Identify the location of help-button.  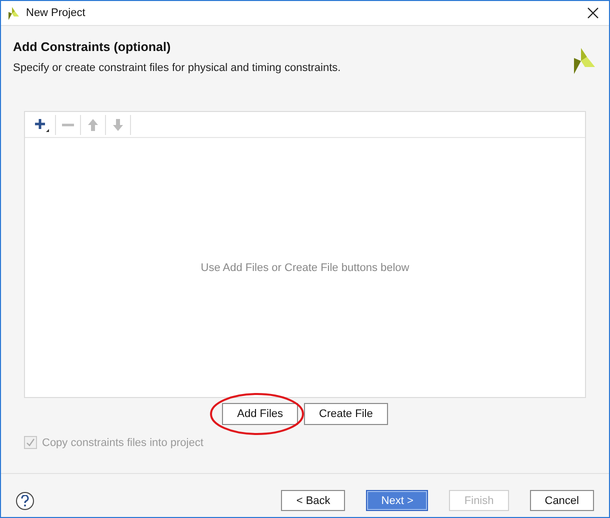
(25, 501).